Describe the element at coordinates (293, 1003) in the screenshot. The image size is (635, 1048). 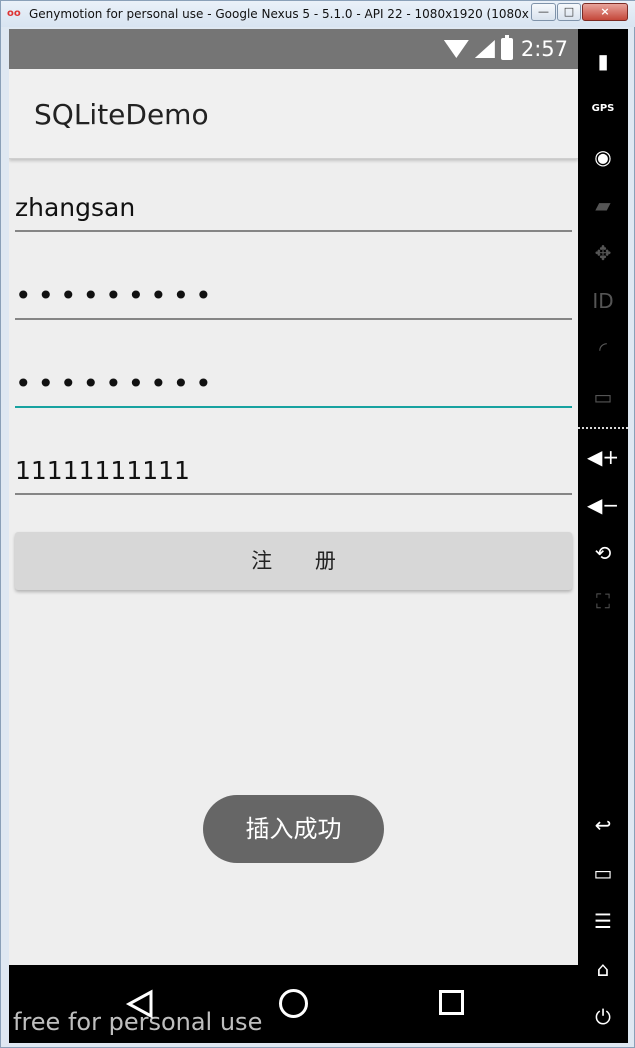
I see `home-icon` at that location.